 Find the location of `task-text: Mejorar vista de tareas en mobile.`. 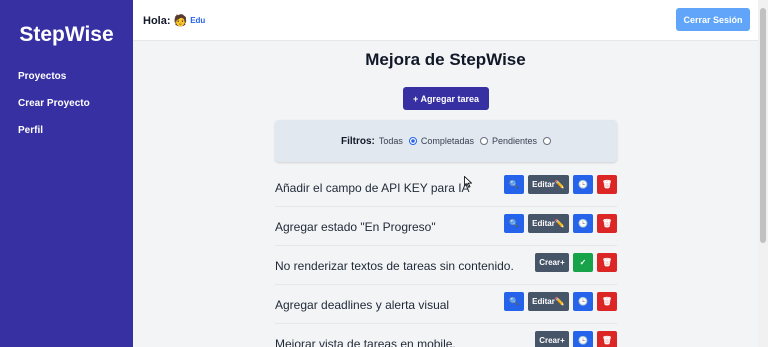

task-text: Mejorar vista de tareas en mobile. is located at coordinates (365, 342).